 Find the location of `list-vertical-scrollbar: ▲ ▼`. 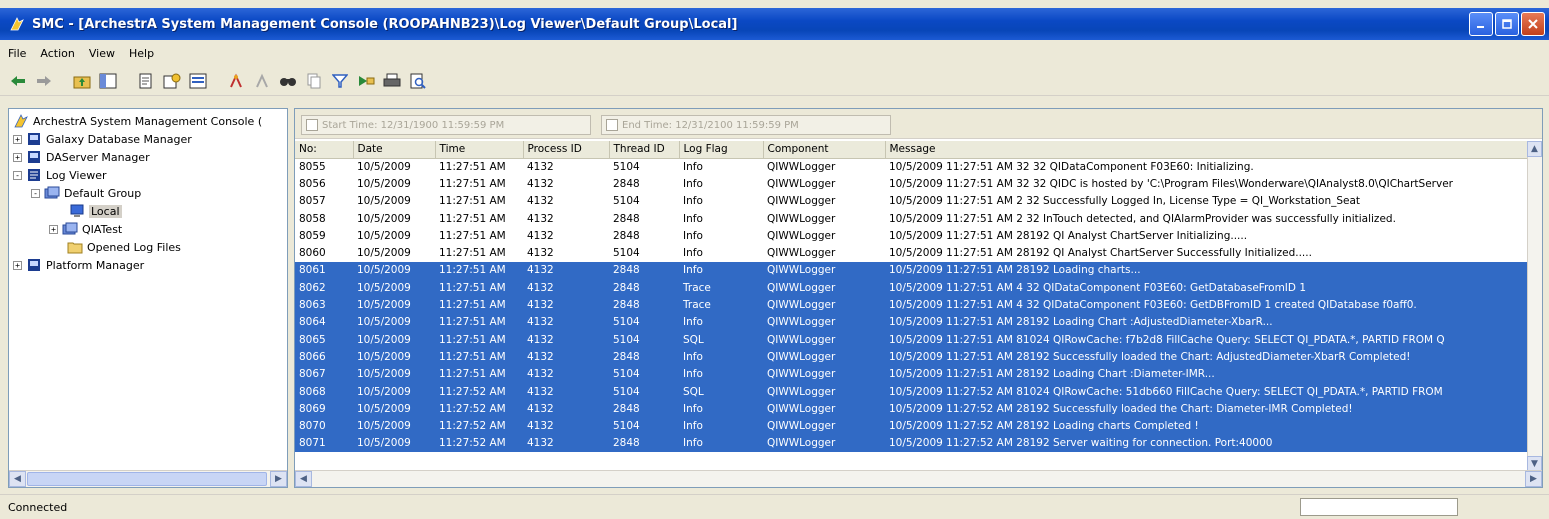

list-vertical-scrollbar: ▲ ▼ is located at coordinates (1534, 306).